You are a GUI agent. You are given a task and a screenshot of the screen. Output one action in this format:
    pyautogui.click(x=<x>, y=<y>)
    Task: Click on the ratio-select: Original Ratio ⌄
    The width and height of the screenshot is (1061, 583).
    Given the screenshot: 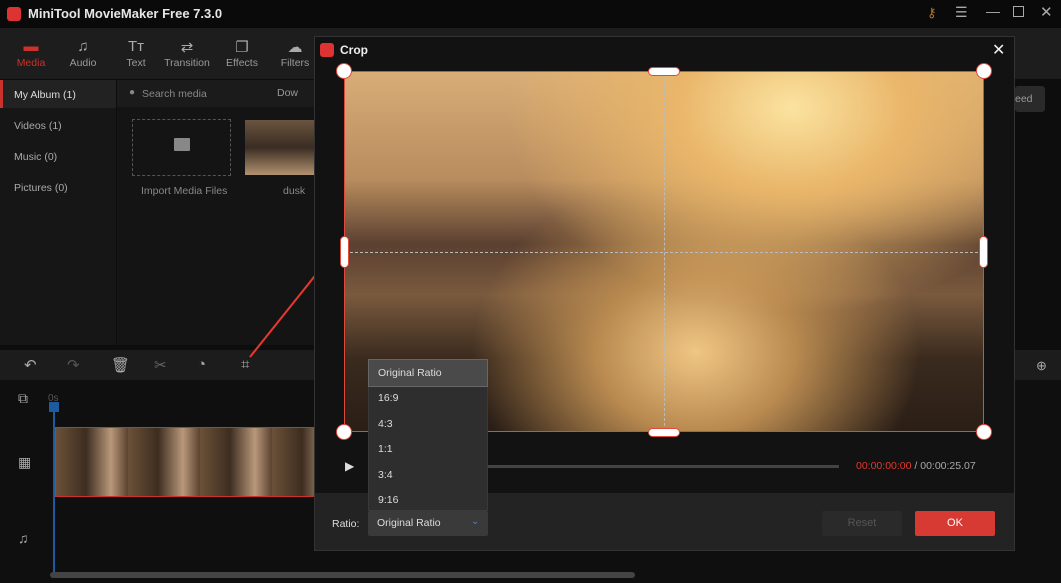 What is the action you would take?
    pyautogui.click(x=428, y=523)
    